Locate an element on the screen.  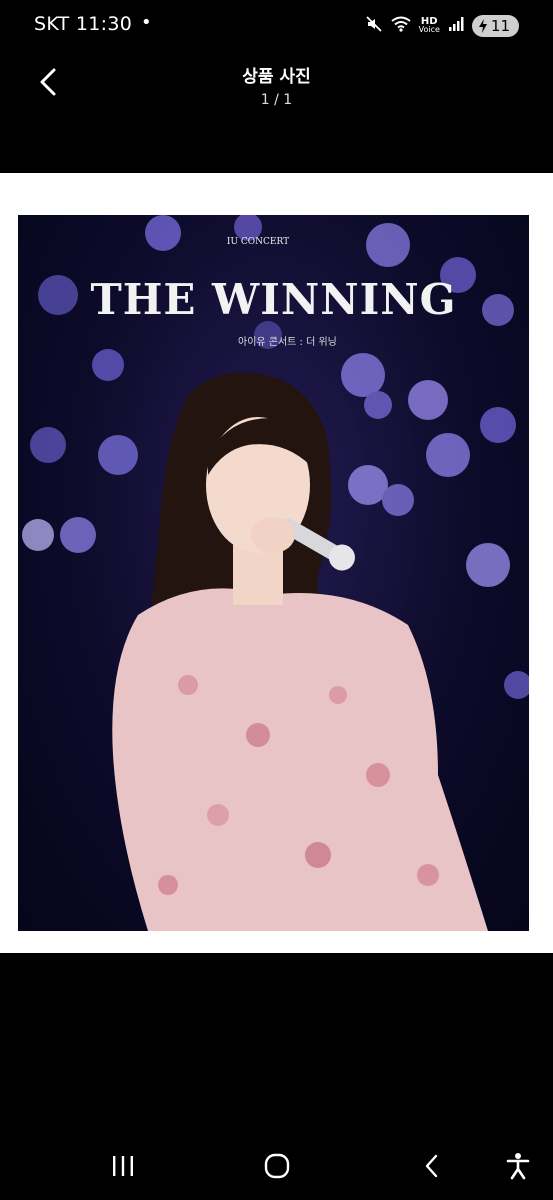
nav-back-icon is located at coordinates (431, 1166).